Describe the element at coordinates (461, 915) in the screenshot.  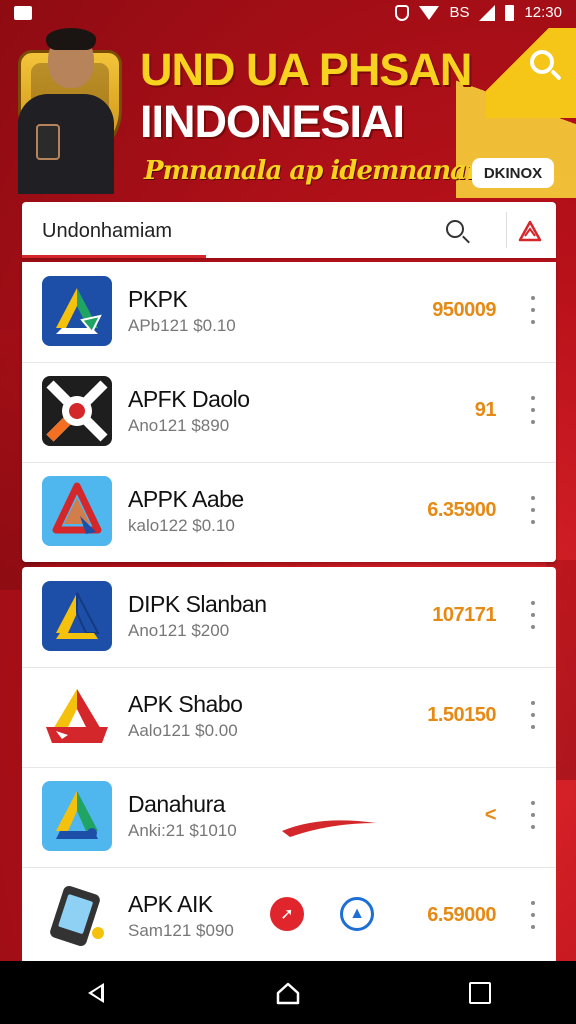
I see `app-value: 6.59000` at that location.